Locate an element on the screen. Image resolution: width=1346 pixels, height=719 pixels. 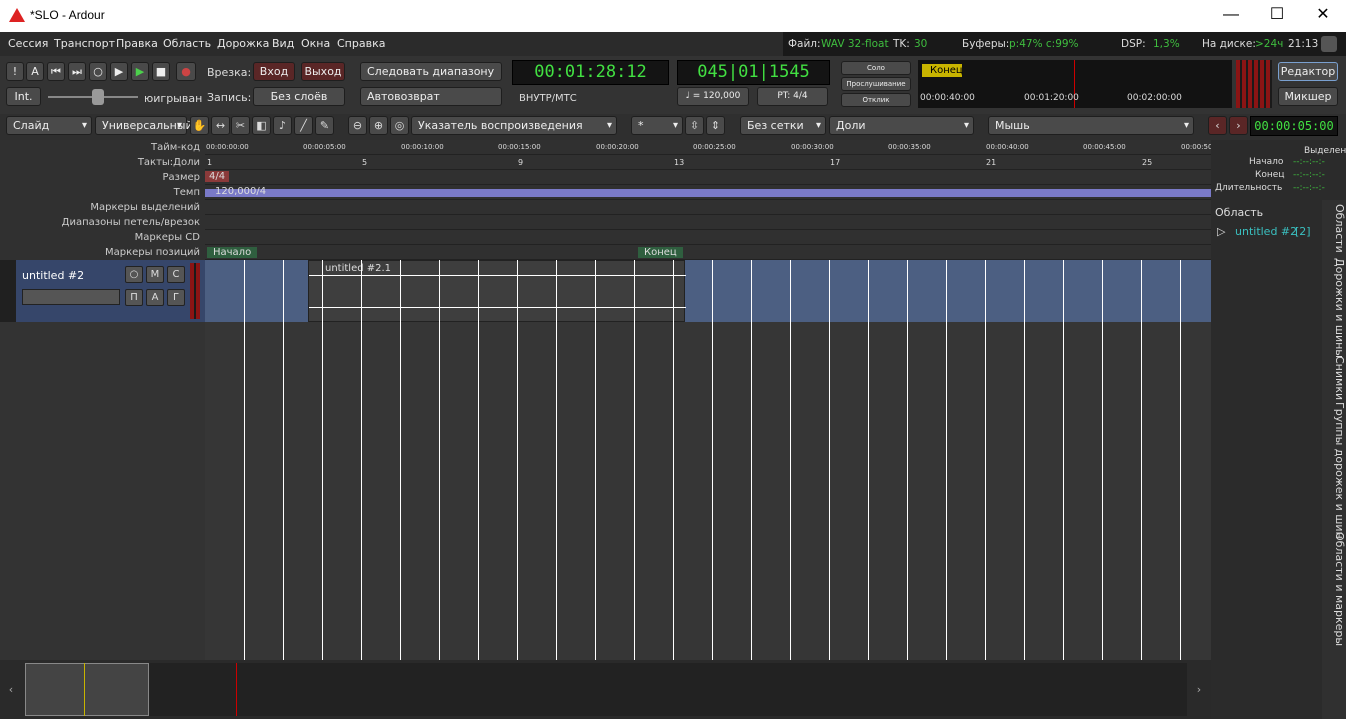
summary-viewport is located at coordinates (87, 689).